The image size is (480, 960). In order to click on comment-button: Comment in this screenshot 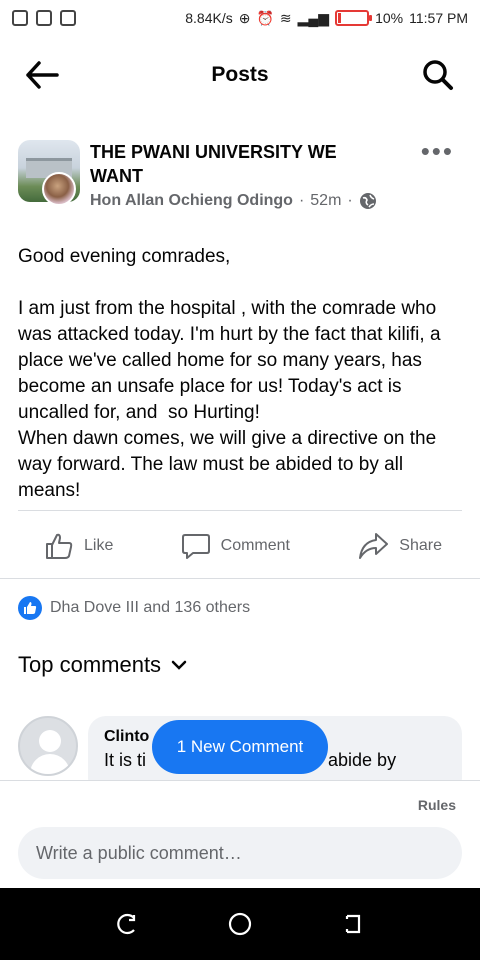, I will do `click(235, 546)`.